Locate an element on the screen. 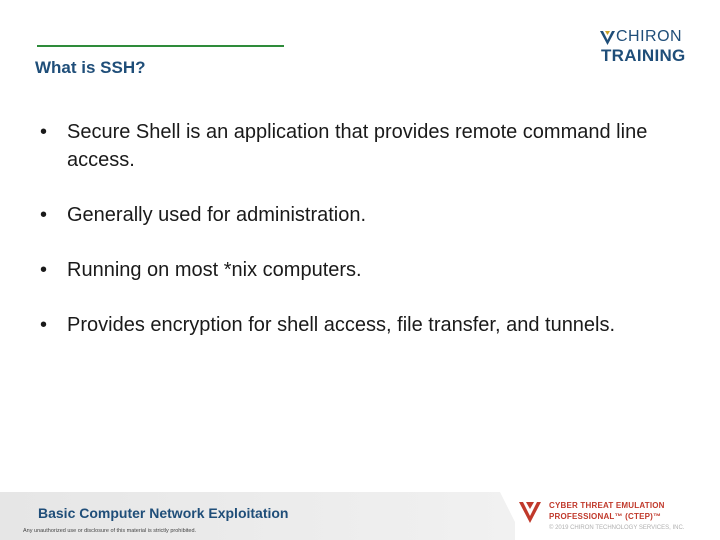 The image size is (720, 540). chiron-shield-icon is located at coordinates (607, 38).